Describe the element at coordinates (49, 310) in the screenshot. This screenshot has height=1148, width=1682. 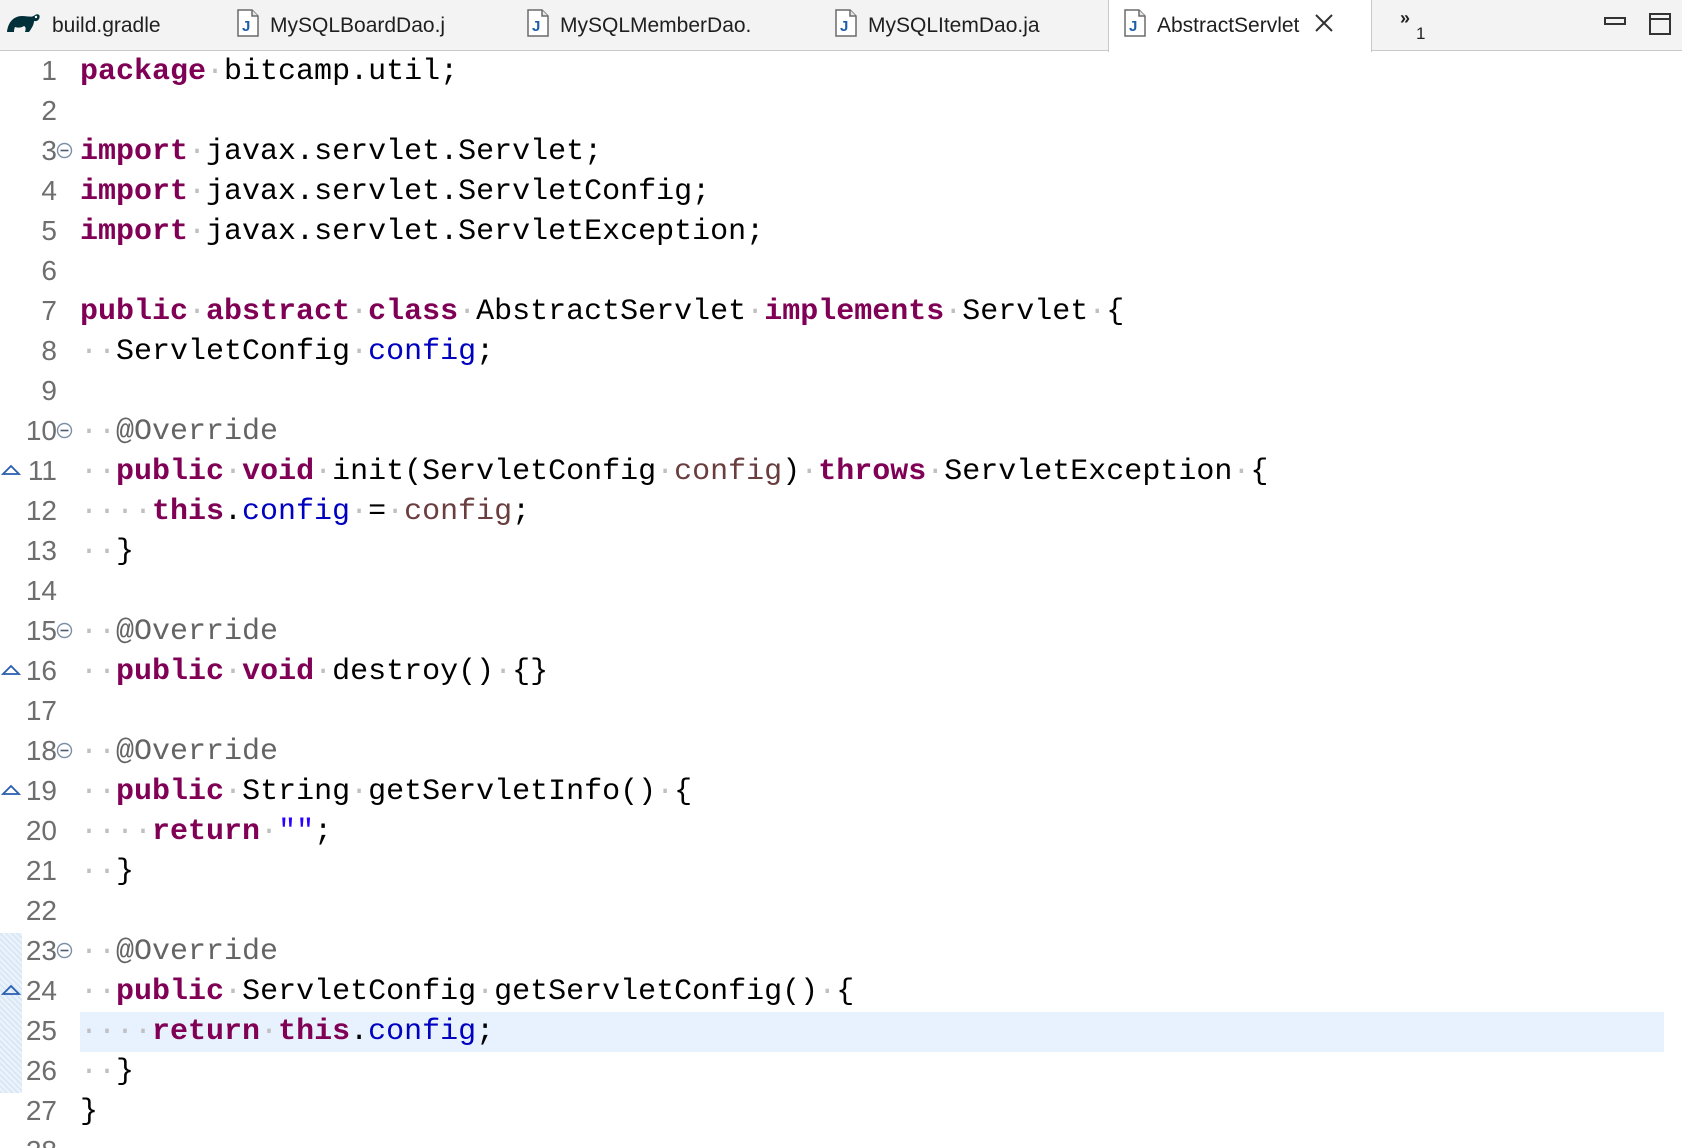
I see `line-number: 7` at that location.